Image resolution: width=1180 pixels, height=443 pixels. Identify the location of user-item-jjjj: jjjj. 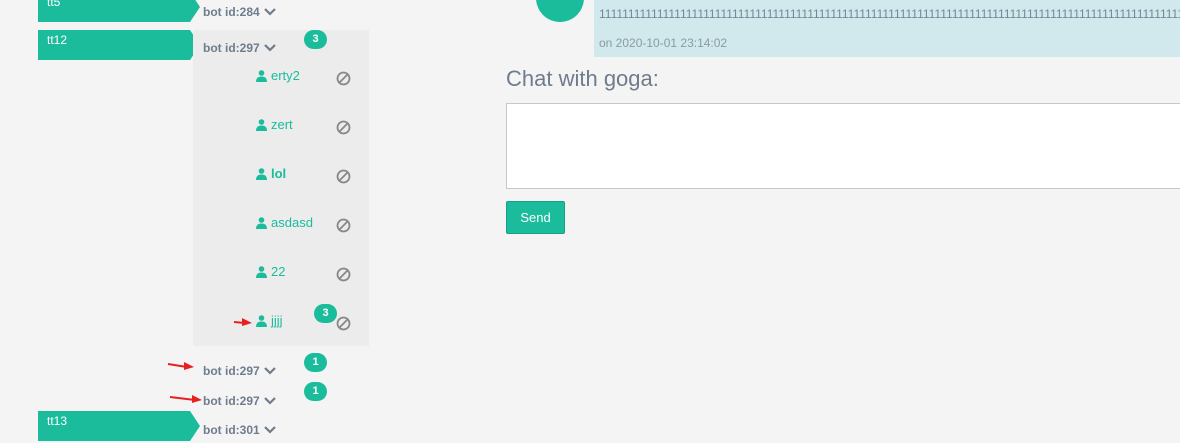
(269, 320).